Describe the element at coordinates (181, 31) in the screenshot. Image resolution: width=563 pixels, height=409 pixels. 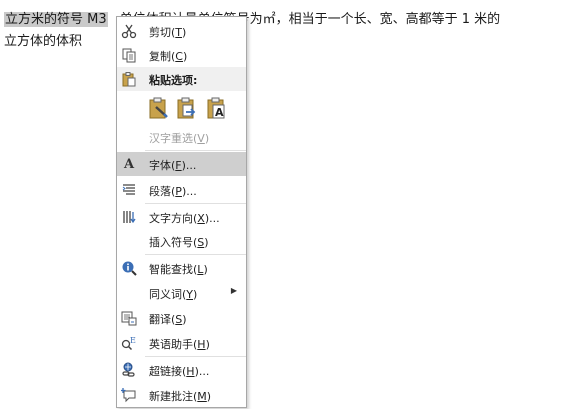
I see `menu-item-cut: 剪切(T)` at that location.